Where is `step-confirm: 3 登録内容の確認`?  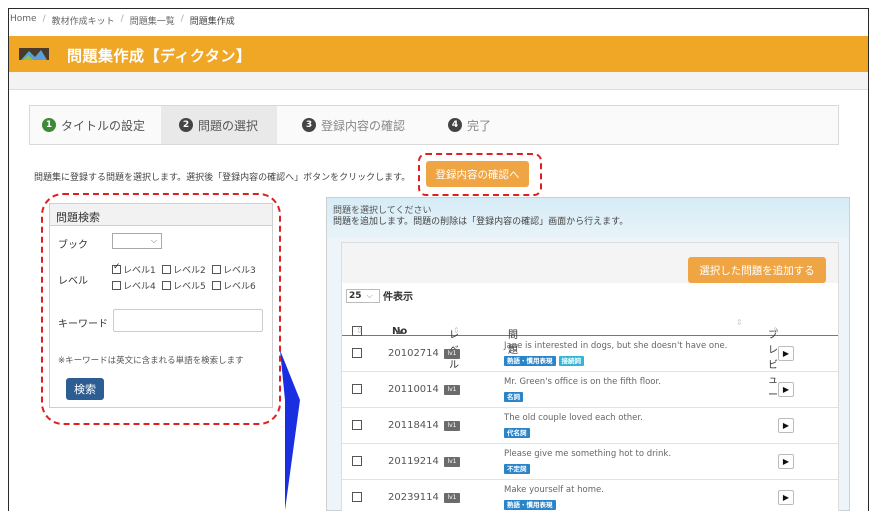
step-confirm: 3 登録内容の確認 is located at coordinates (359, 125).